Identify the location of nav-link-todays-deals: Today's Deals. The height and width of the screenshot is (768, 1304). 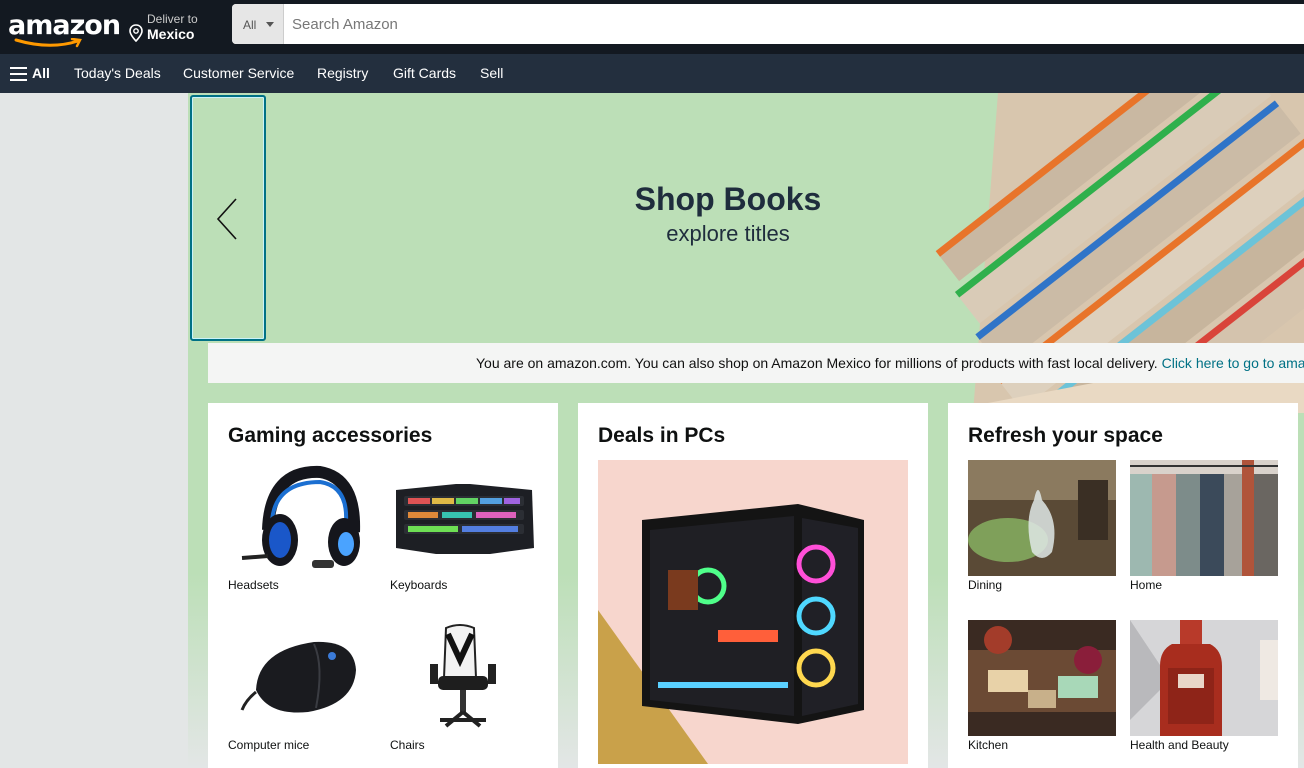
(117, 73).